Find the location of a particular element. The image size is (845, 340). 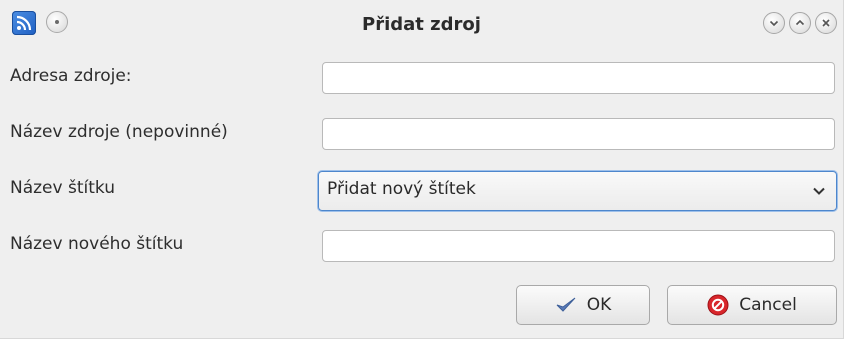

source-address-label: Adresa zdroje: is located at coordinates (71, 76).